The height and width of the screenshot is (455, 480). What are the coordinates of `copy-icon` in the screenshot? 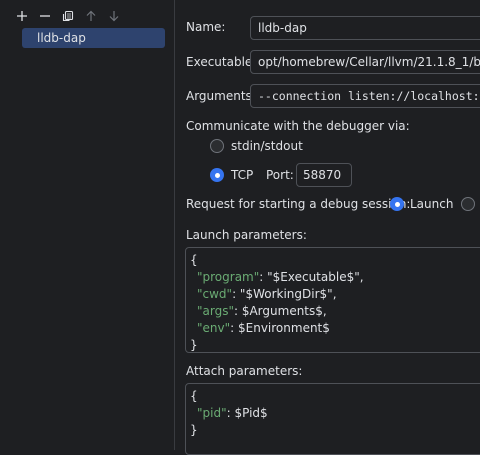 It's located at (67, 16).